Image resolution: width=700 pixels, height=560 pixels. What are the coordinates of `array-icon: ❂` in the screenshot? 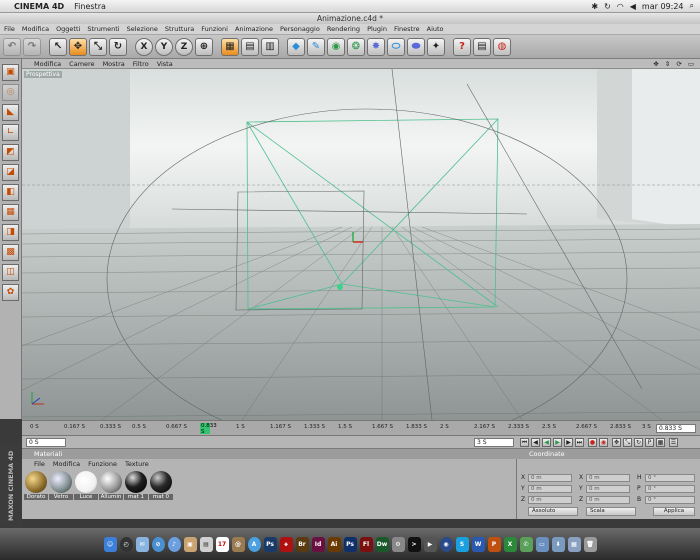 It's located at (356, 46).